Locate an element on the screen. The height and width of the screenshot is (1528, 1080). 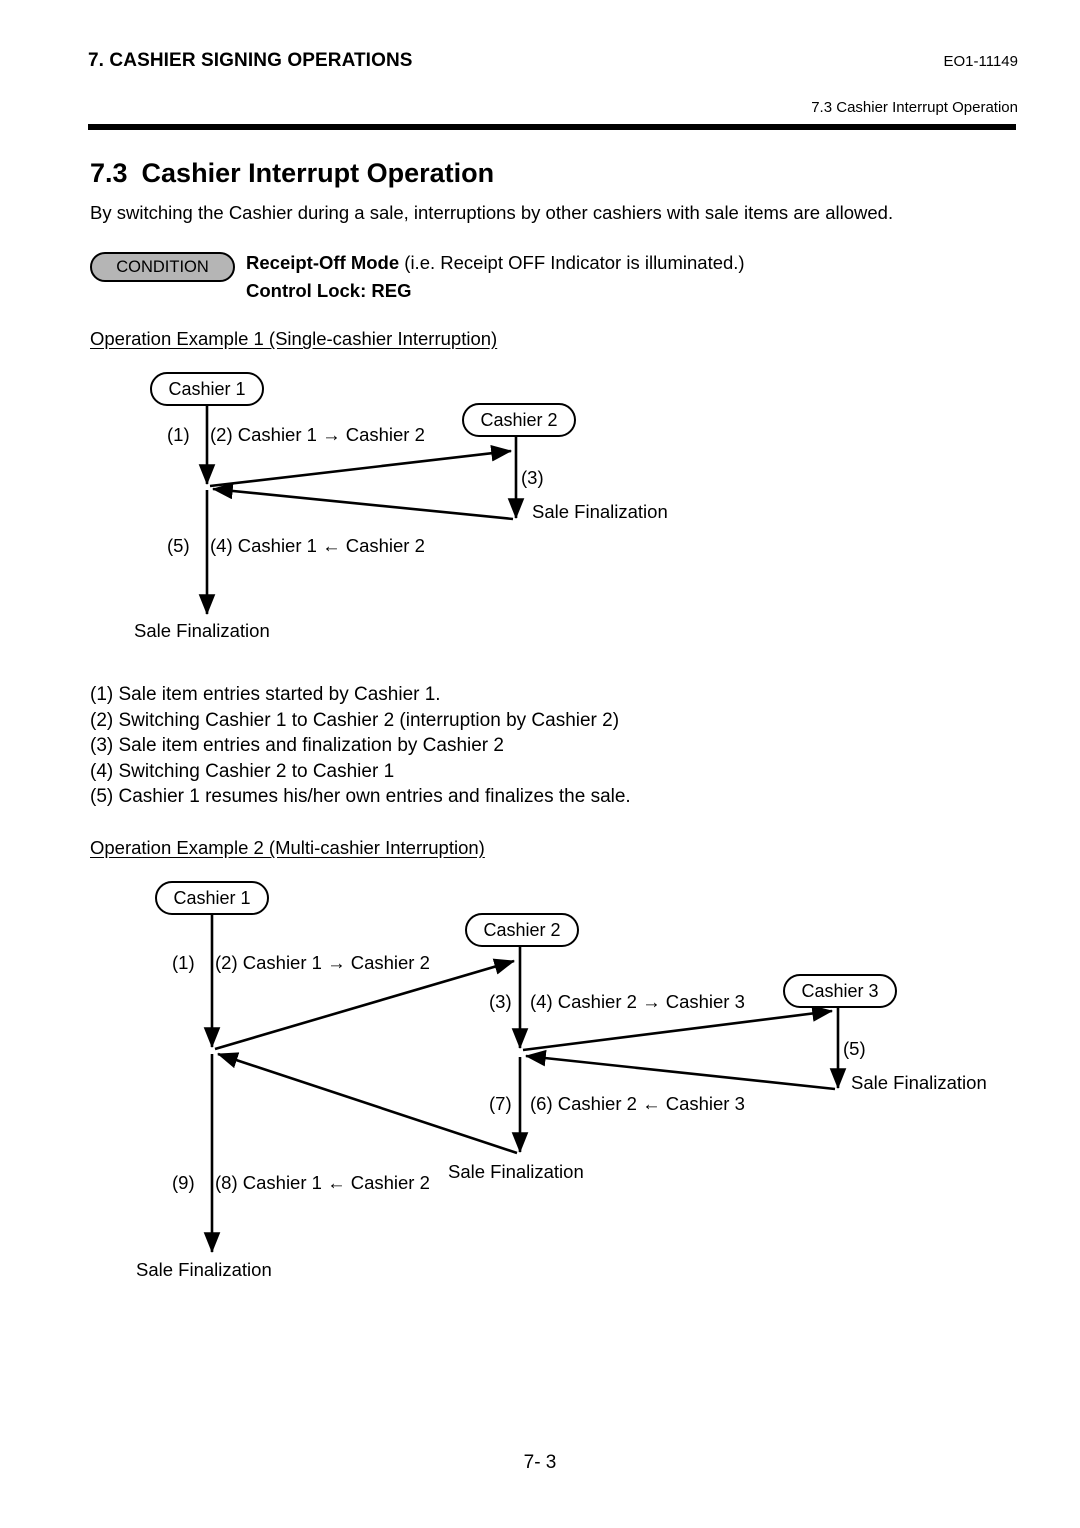
example2-label-step6: (6) Cashier 2 ← Cashier 3 is located at coordinates (637, 1103).